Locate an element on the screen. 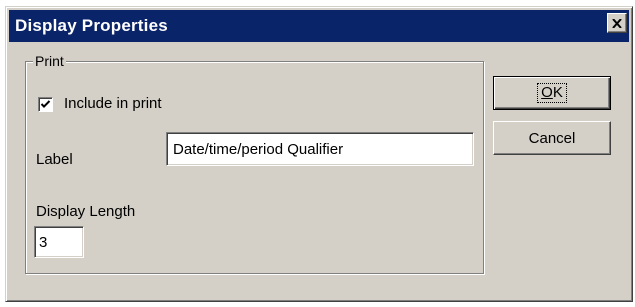 This screenshot has height=307, width=635. display-length-label: Display Length is located at coordinates (86, 211).